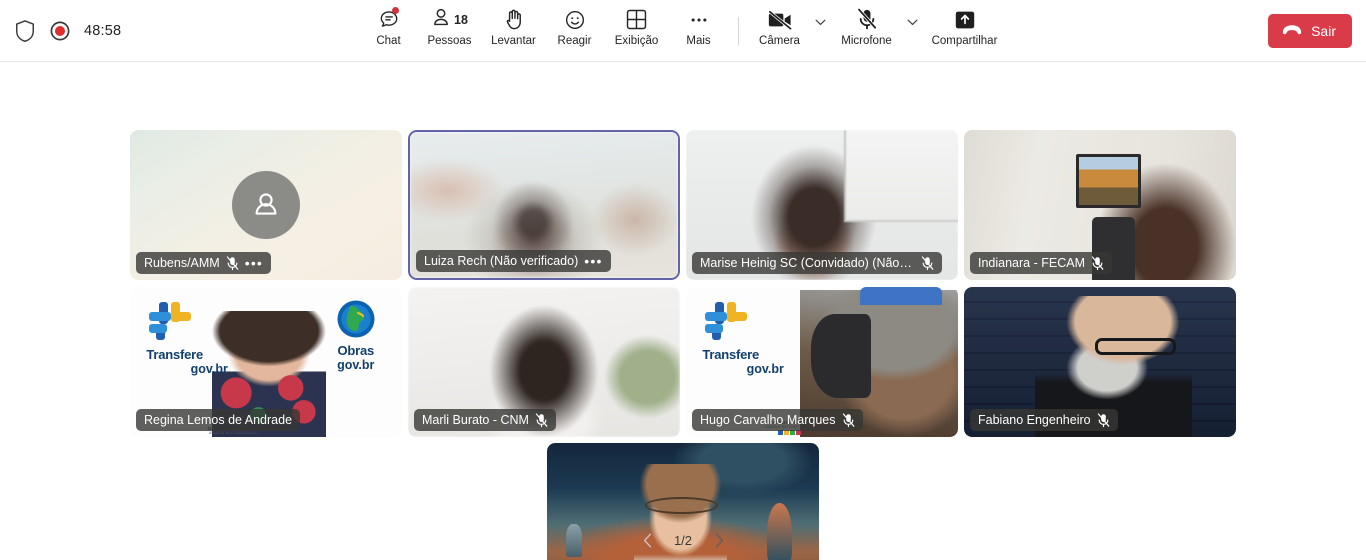 The width and height of the screenshot is (1366, 560). Describe the element at coordinates (719, 540) in the screenshot. I see `pagination-next-button` at that location.